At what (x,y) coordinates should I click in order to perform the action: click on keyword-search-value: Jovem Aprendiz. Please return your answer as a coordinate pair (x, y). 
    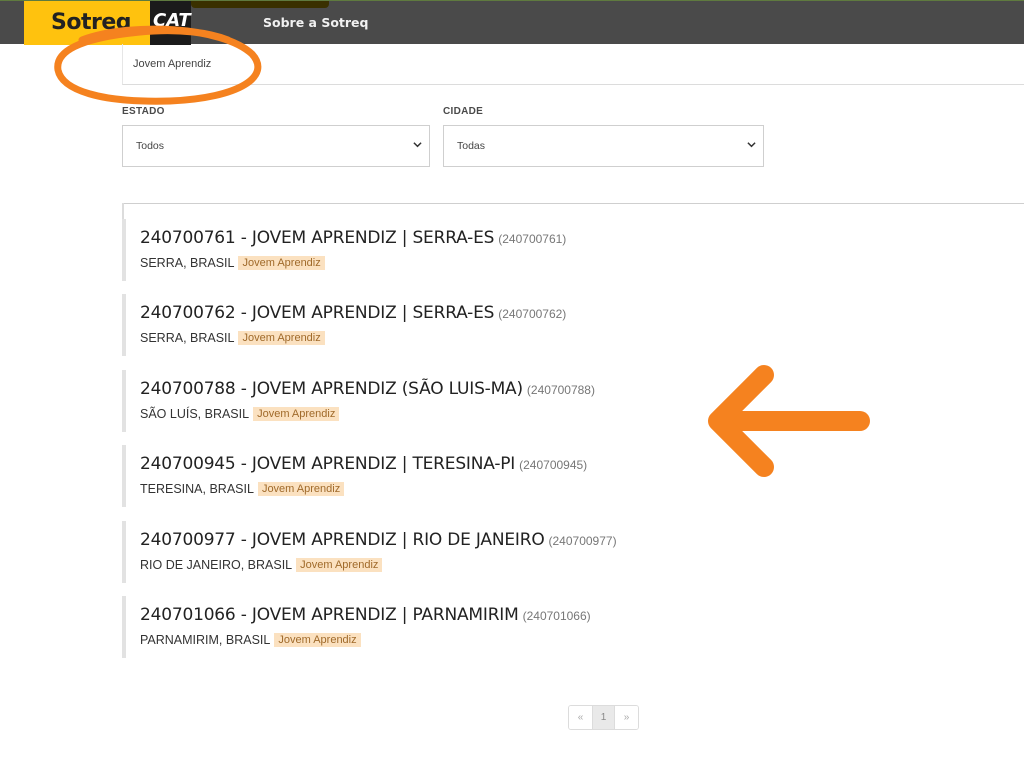
    Looking at the image, I should click on (172, 64).